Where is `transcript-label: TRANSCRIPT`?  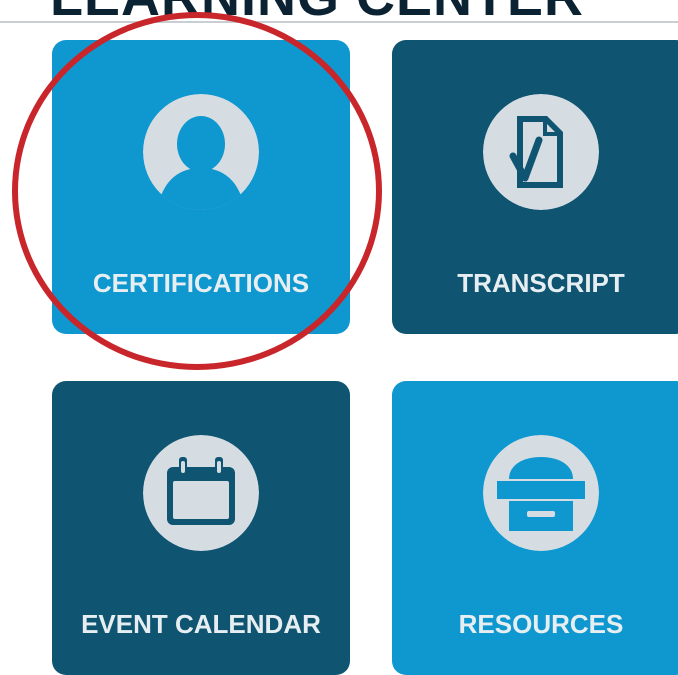 transcript-label: TRANSCRIPT is located at coordinates (541, 283).